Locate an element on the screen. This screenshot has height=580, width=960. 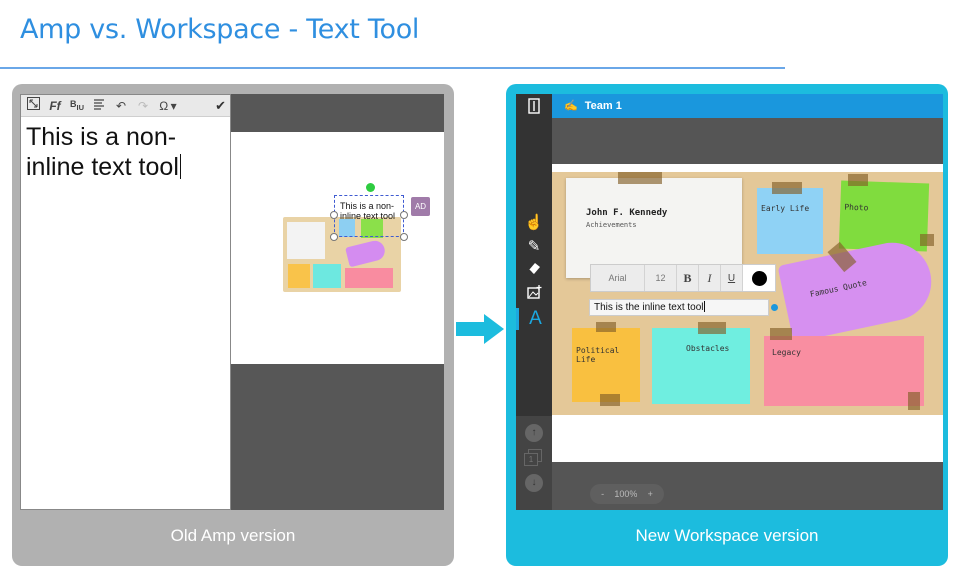
inline-text-handle is located at coordinates (774, 307).